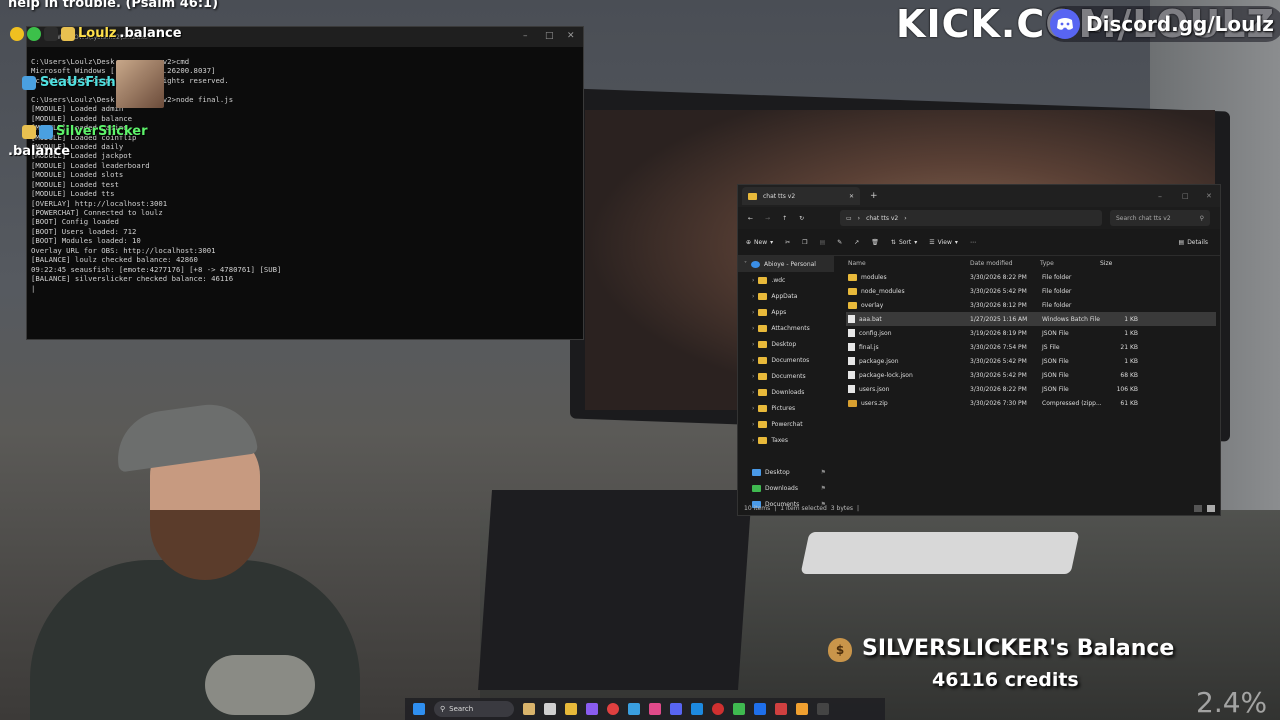 Image resolution: width=1280 pixels, height=720 pixels. Describe the element at coordinates (979, 196) in the screenshot. I see `explorer-tabbar: chat tts v2 ✕ + – □ ✕` at that location.